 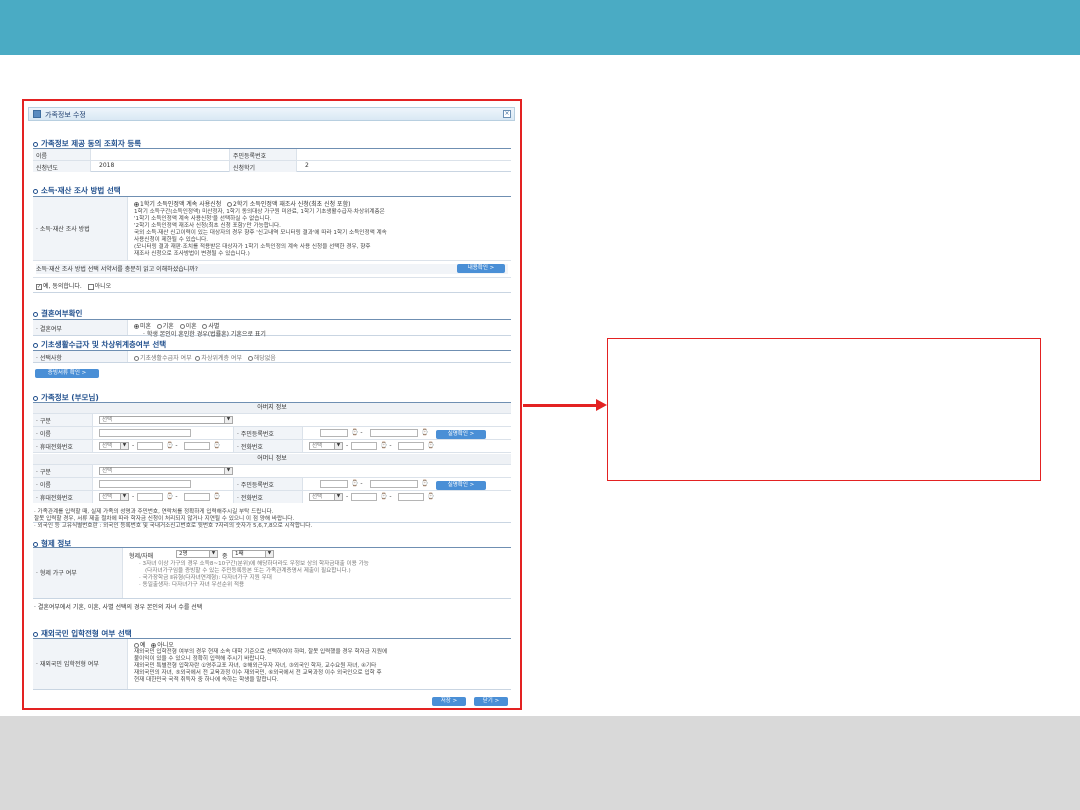 What do you see at coordinates (449, 701) in the screenshot?
I see `save-button: 저장 >` at bounding box center [449, 701].